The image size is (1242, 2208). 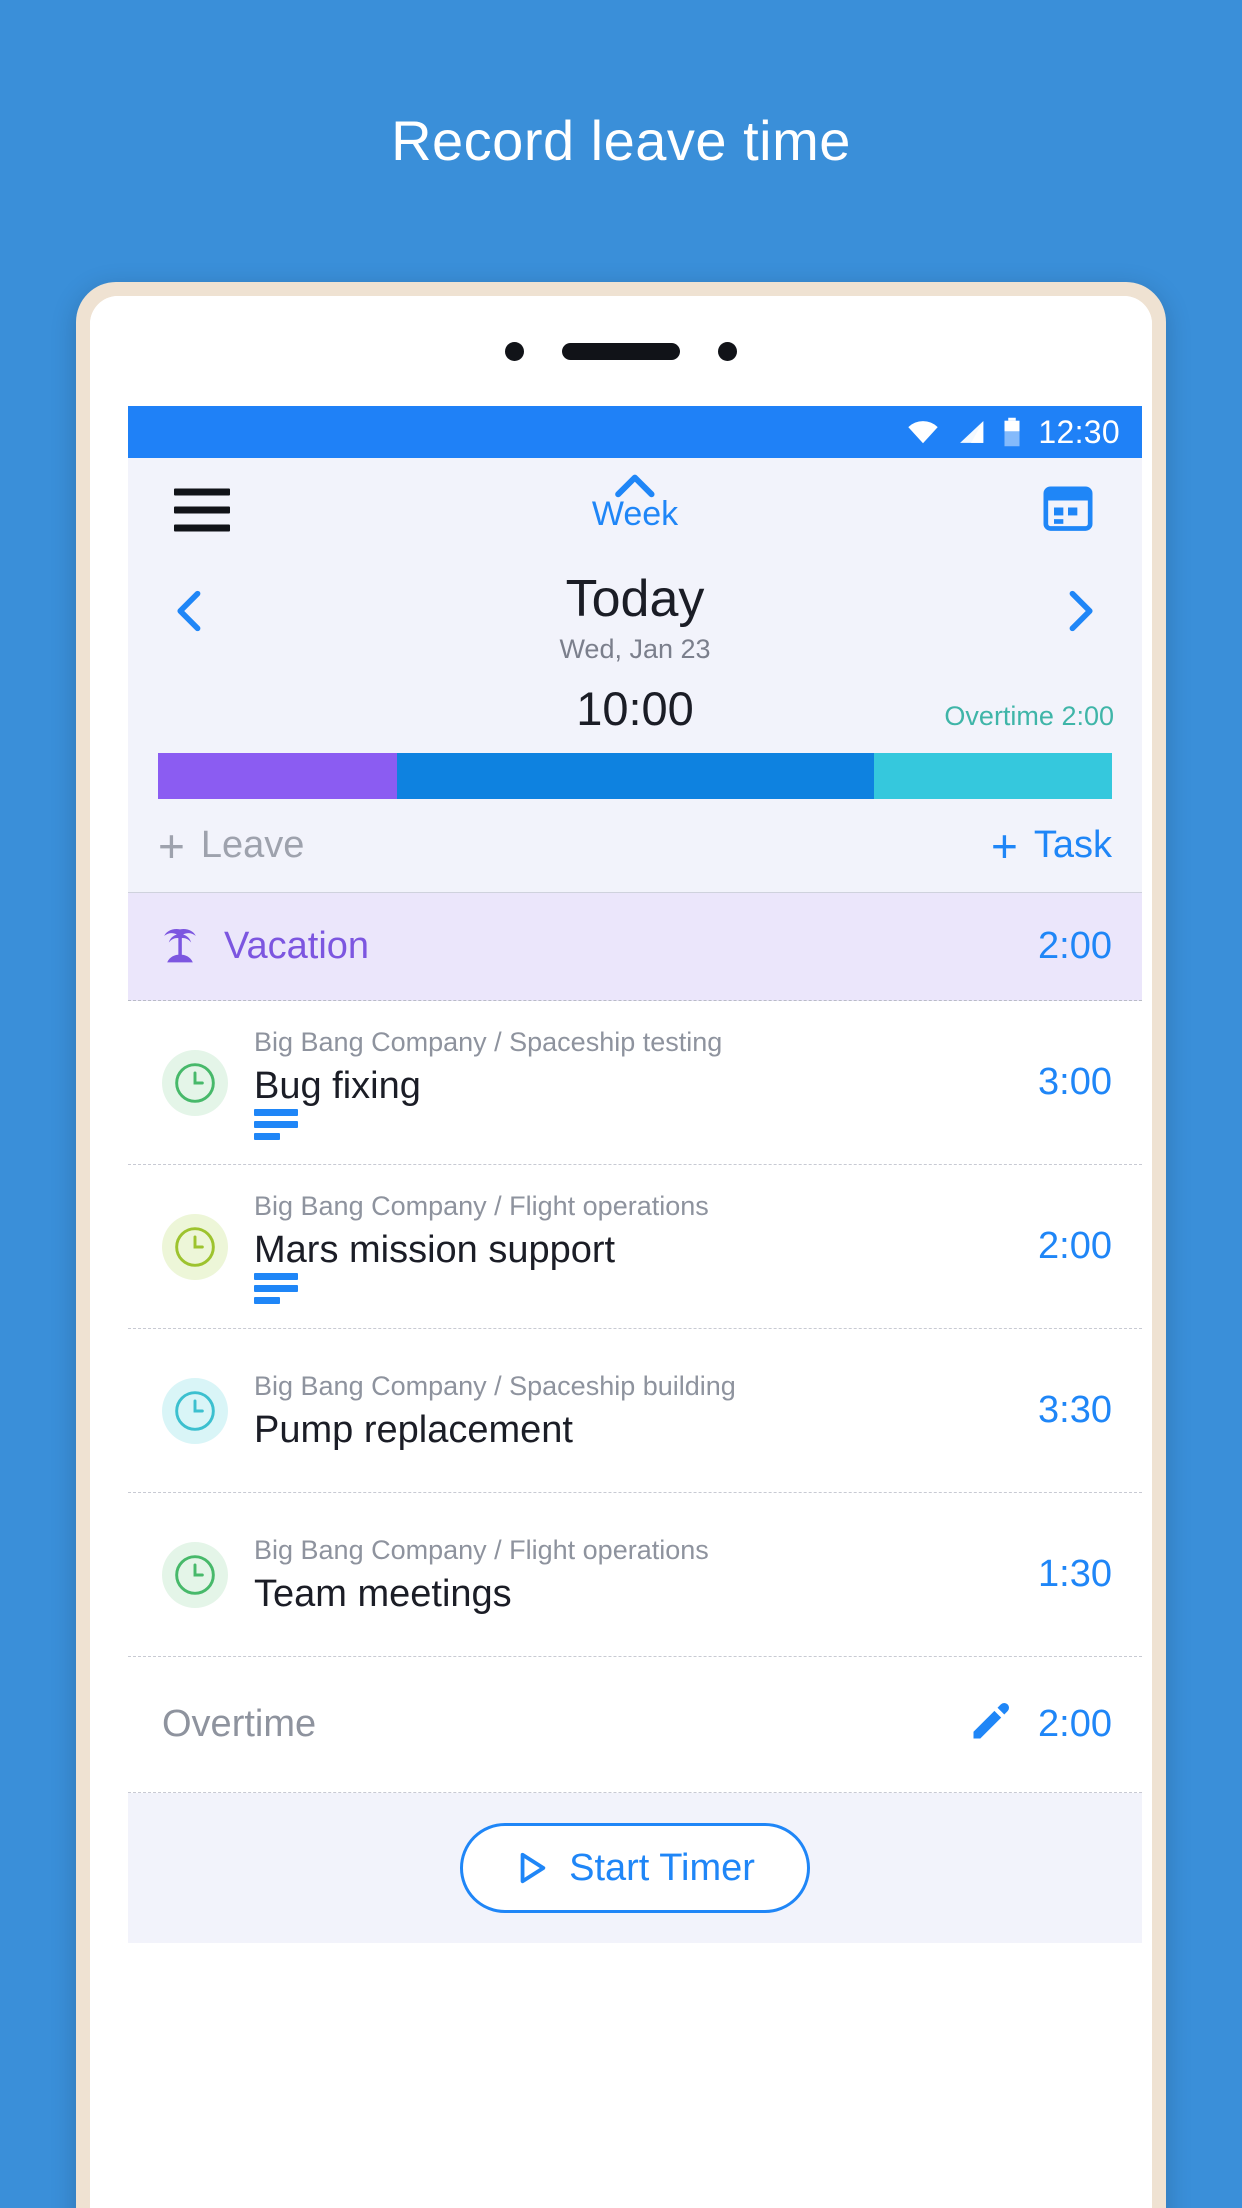 I want to click on overtime-label: Overtime, so click(x=239, y=1724).